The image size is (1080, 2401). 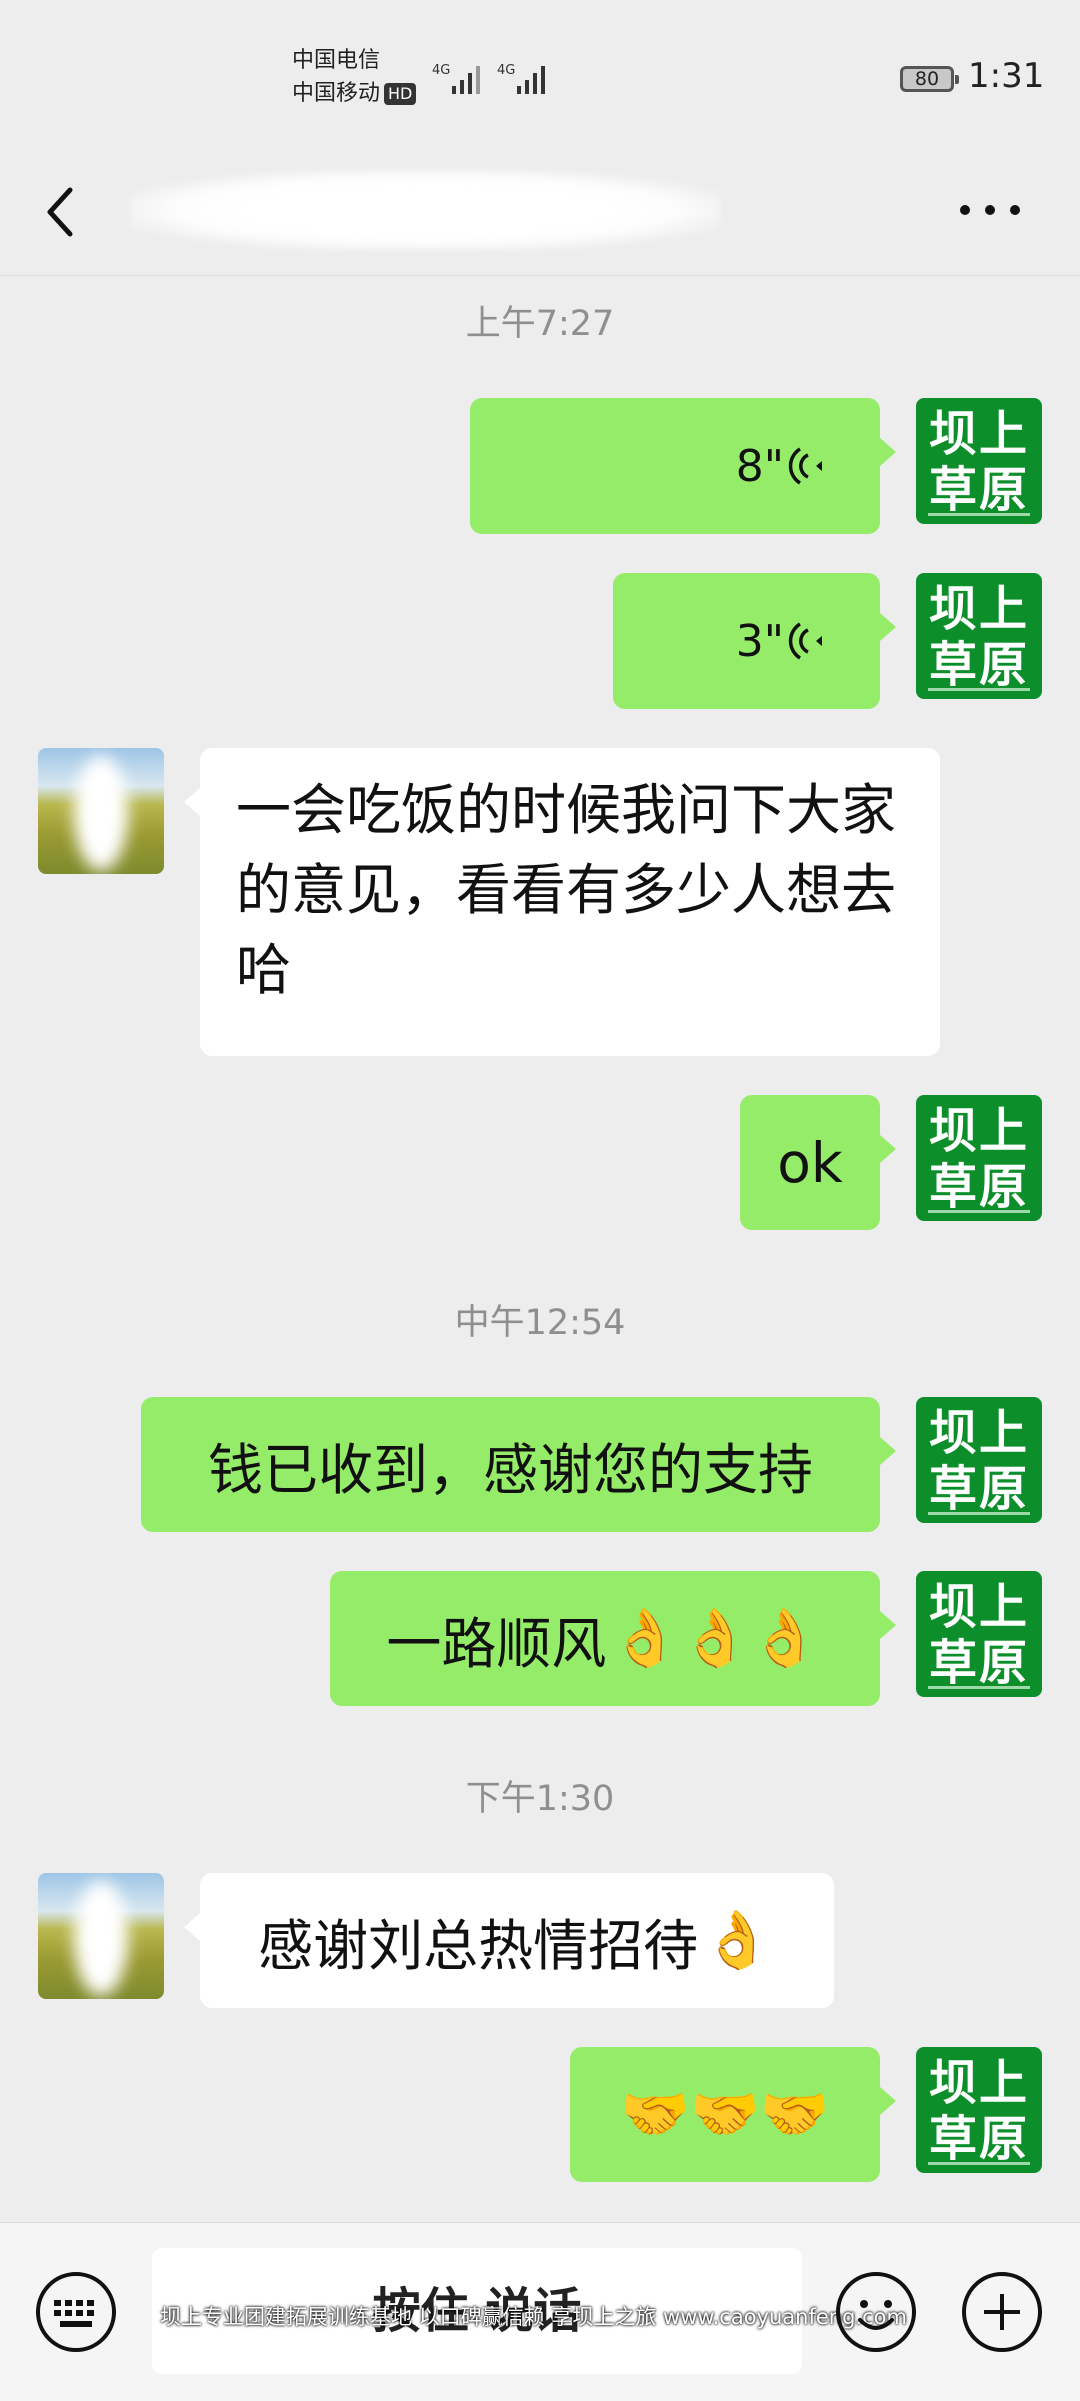 I want to click on message-text: 感谢刘总热情招待, so click(x=478, y=1945).